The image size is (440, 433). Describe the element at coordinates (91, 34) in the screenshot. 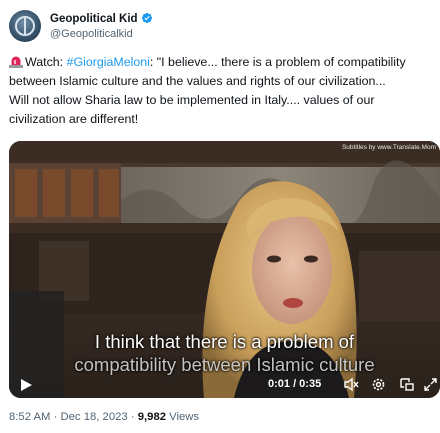

I see `author-handle: @Geopoliticalkid` at that location.